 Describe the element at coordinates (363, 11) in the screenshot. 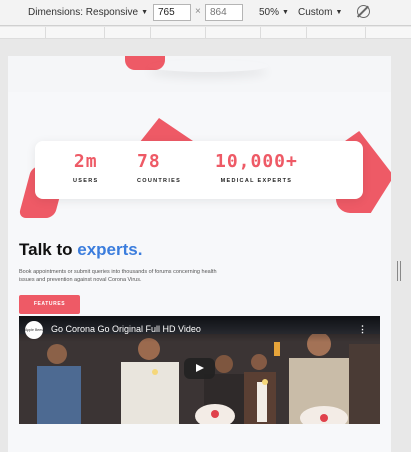

I see `rotate-icon` at that location.